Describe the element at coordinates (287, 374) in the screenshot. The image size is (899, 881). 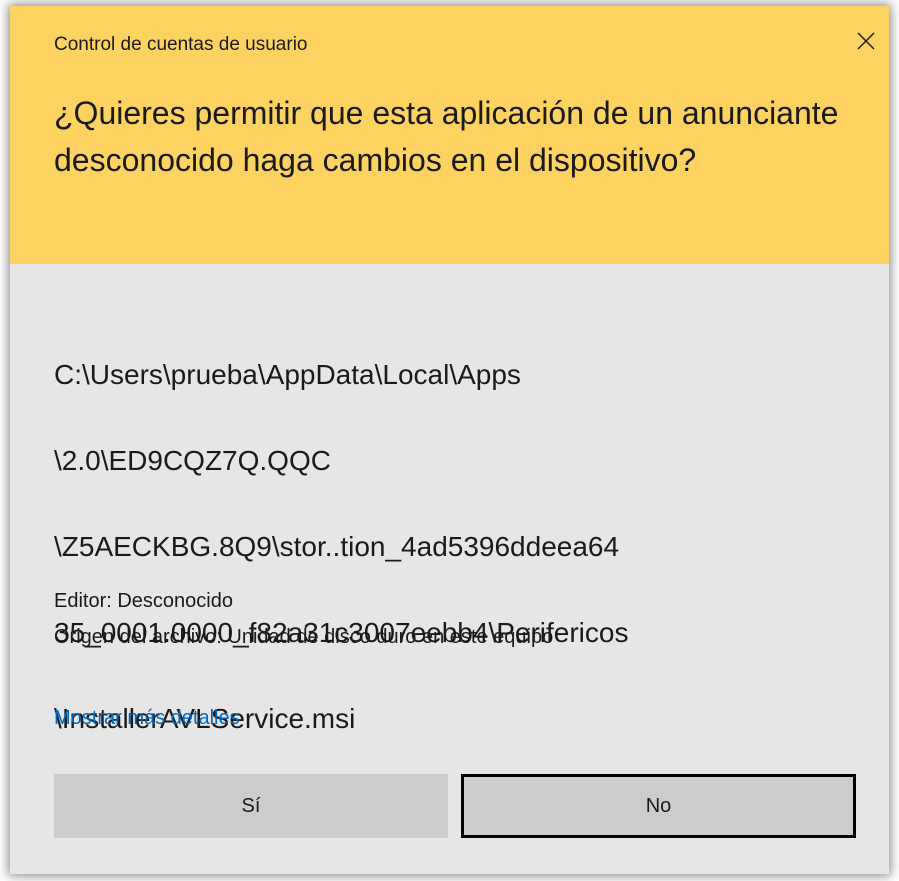
I see `program-path-line: C:\Users\prueba\AppData\Local\Apps` at that location.